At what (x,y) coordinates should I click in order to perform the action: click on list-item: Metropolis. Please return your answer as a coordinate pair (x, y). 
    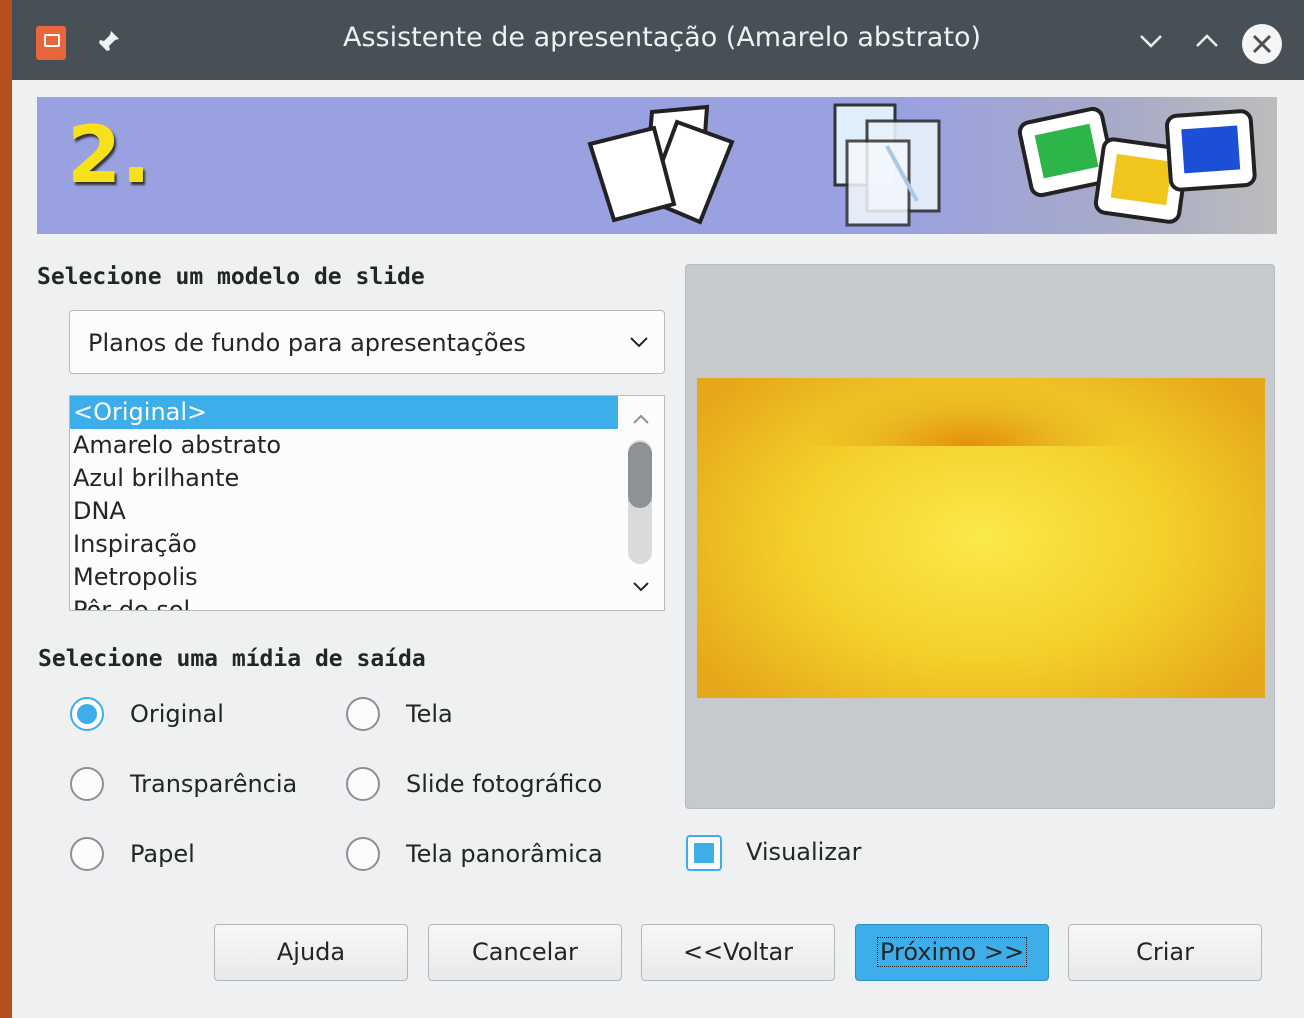
    Looking at the image, I should click on (344, 577).